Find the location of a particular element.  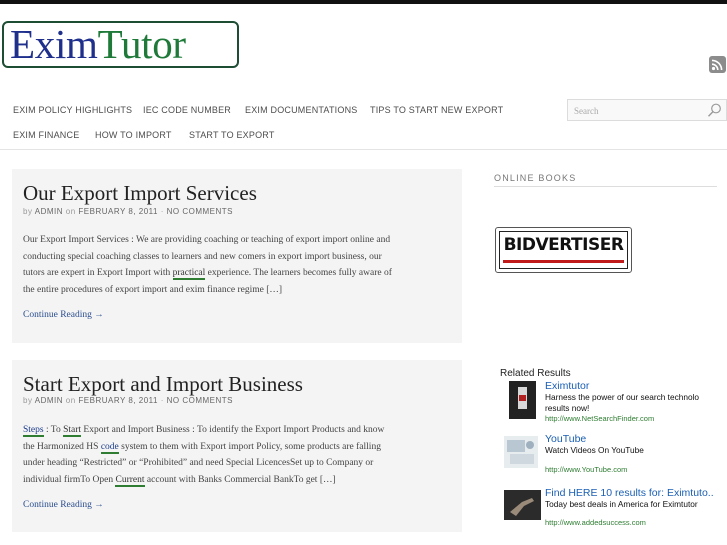

nav-item-exim-documentations: EXIM DOCUMENTATIONS is located at coordinates (301, 110).